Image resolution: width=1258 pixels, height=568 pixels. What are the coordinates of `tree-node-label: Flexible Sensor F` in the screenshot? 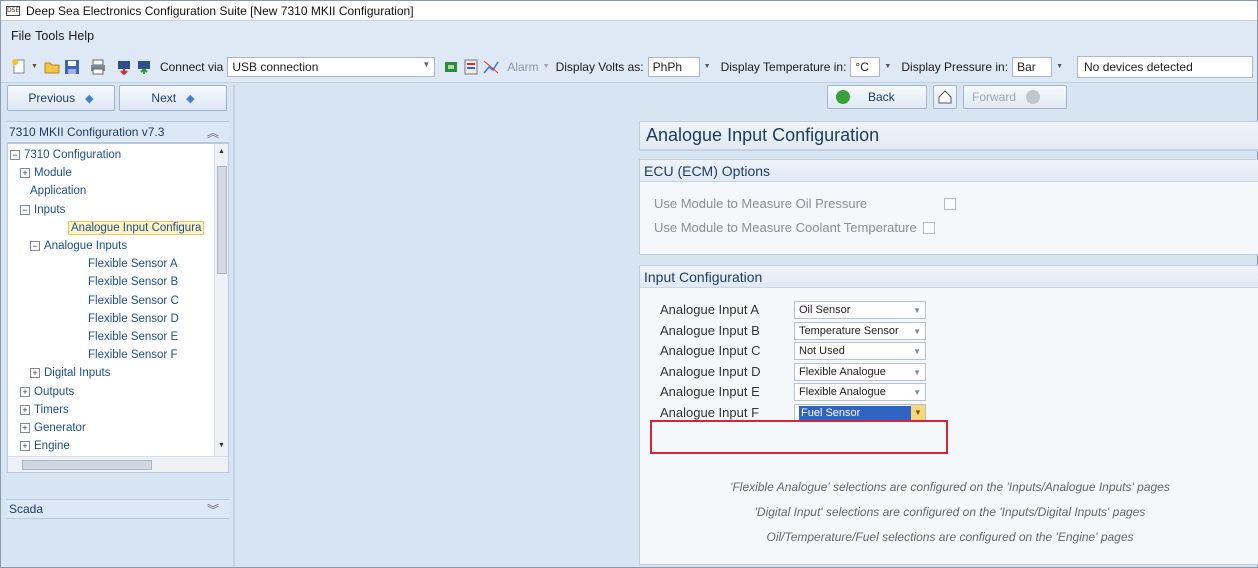 It's located at (133, 355).